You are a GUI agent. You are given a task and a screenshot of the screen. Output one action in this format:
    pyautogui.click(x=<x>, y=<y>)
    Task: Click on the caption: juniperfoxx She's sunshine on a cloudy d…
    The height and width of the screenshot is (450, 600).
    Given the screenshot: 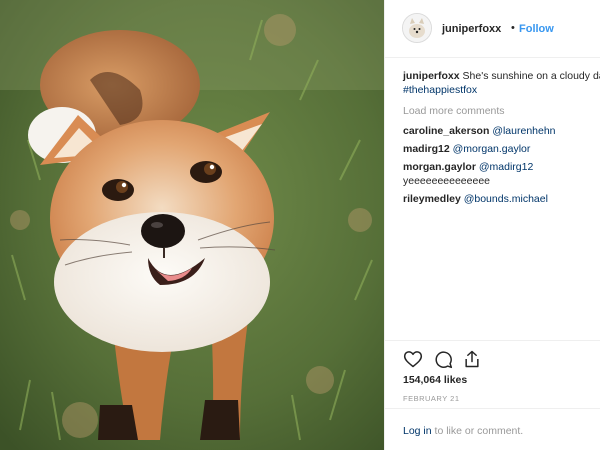 What is the action you would take?
    pyautogui.click(x=501, y=83)
    